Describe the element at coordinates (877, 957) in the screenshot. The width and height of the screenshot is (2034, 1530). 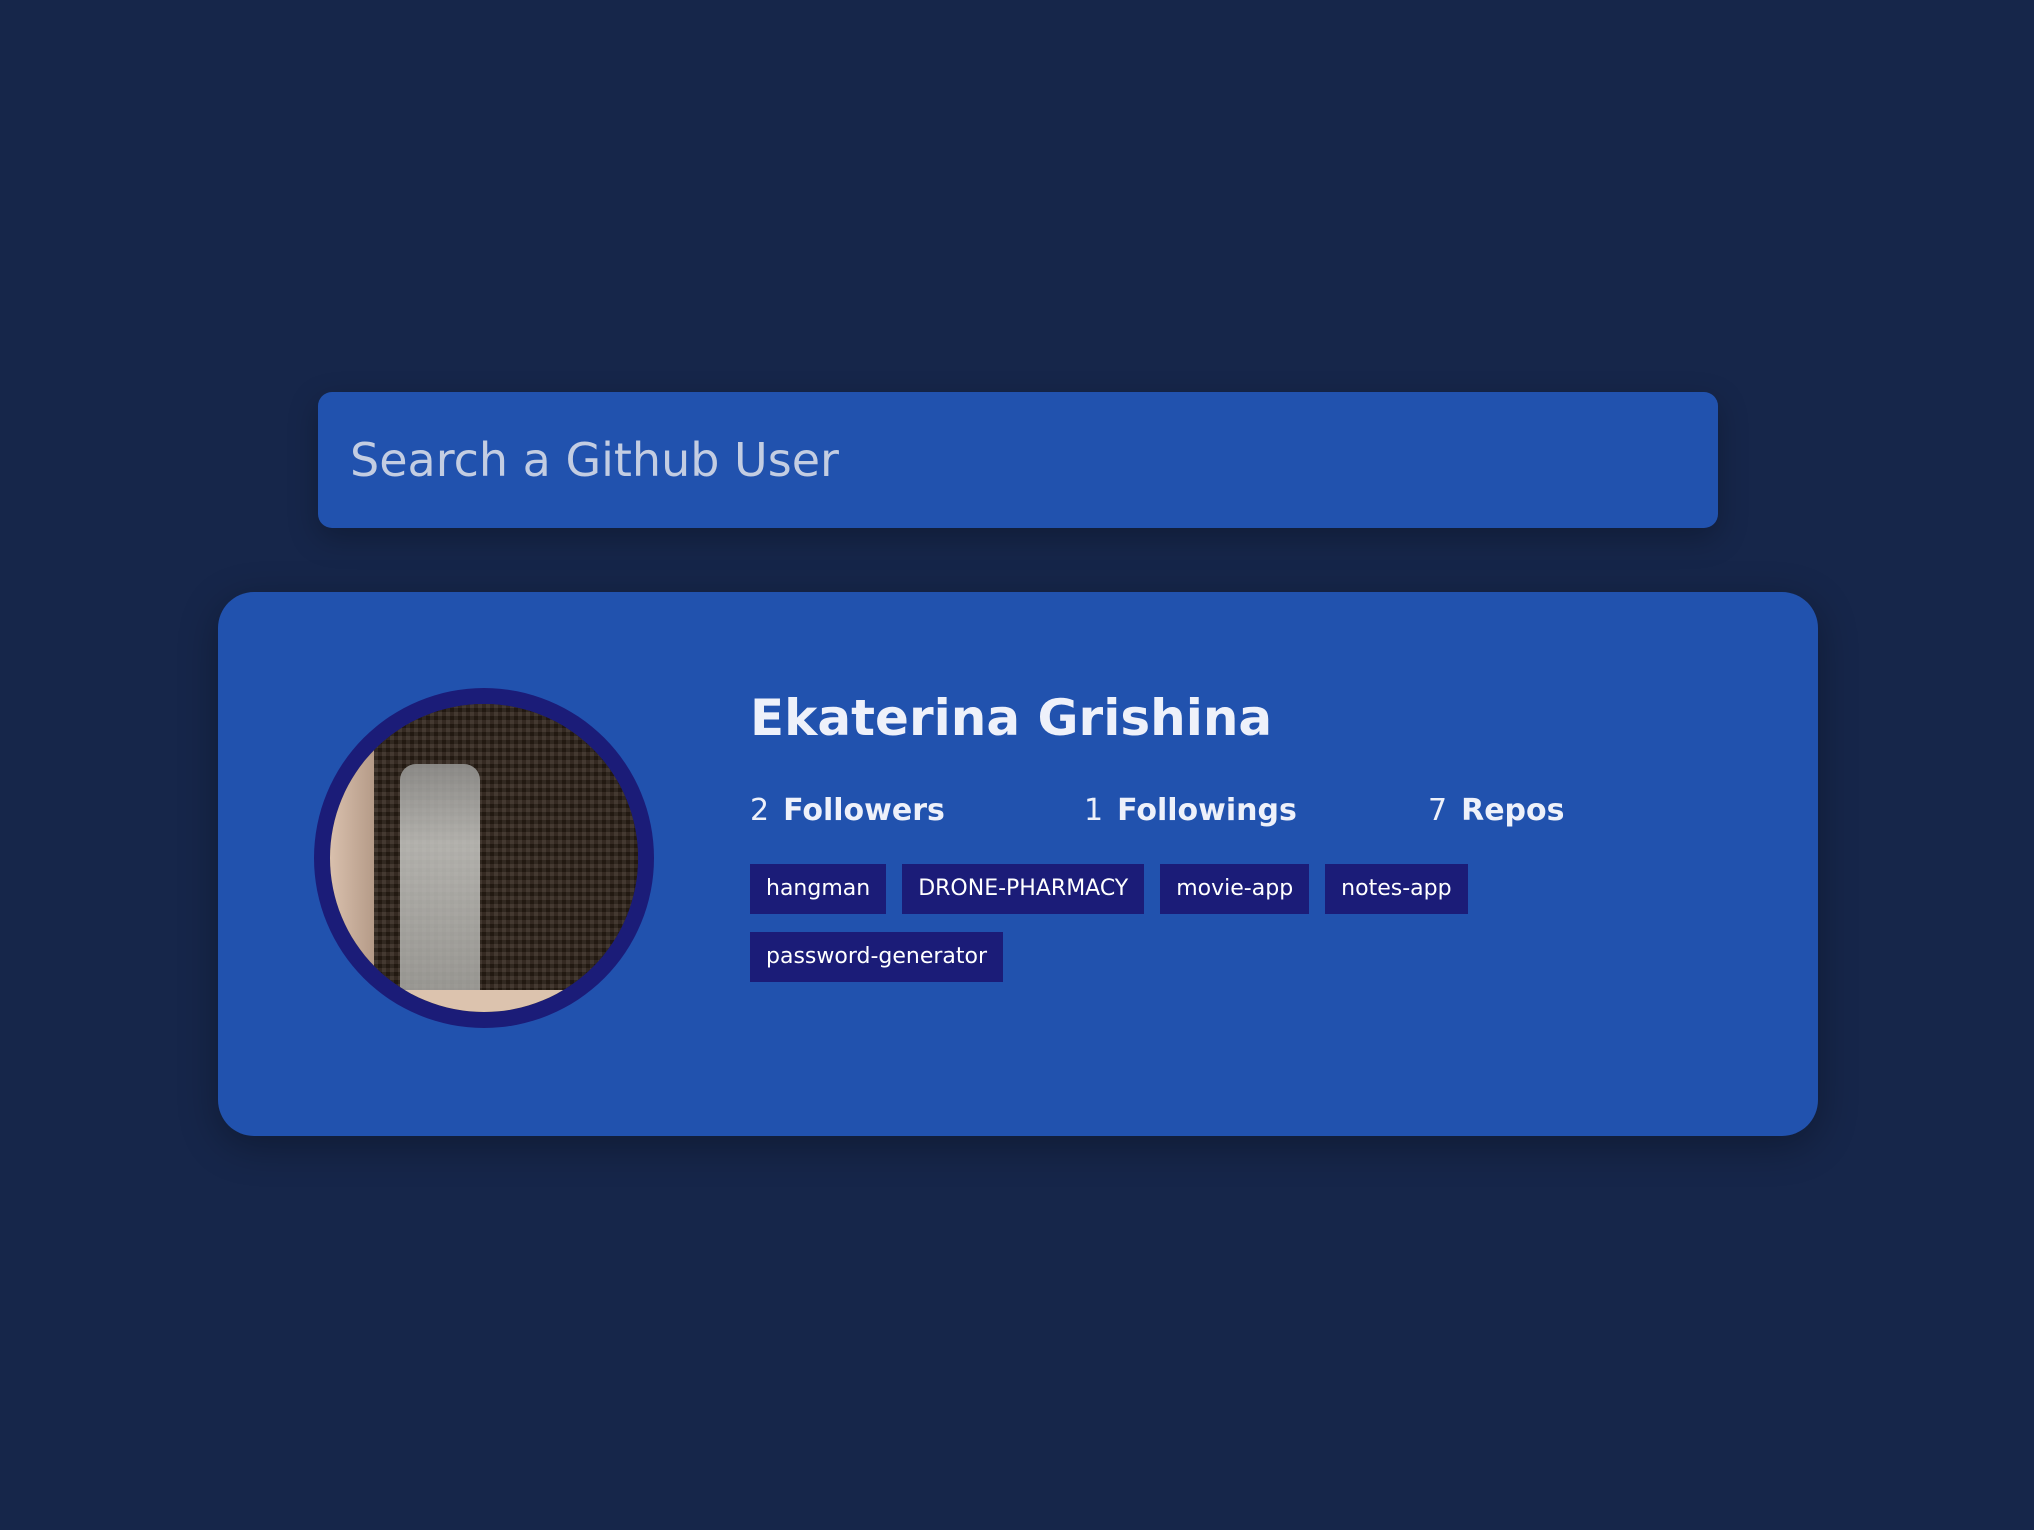
I see `repo-link-password-generator: password-generator` at that location.